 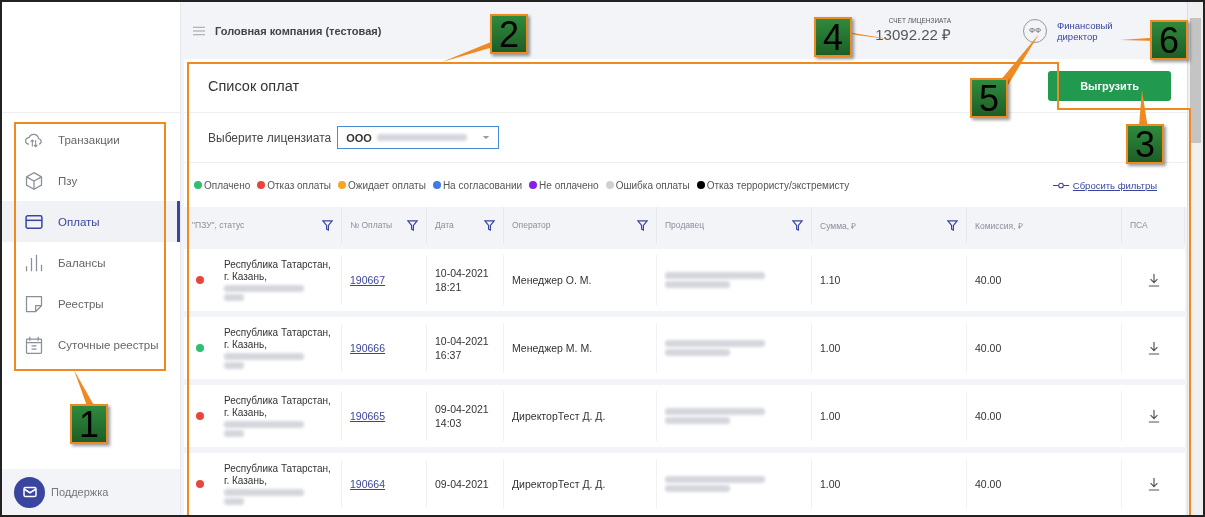 What do you see at coordinates (552, 348) in the screenshot?
I see `table-cell: Менеджер М. М.` at bounding box center [552, 348].